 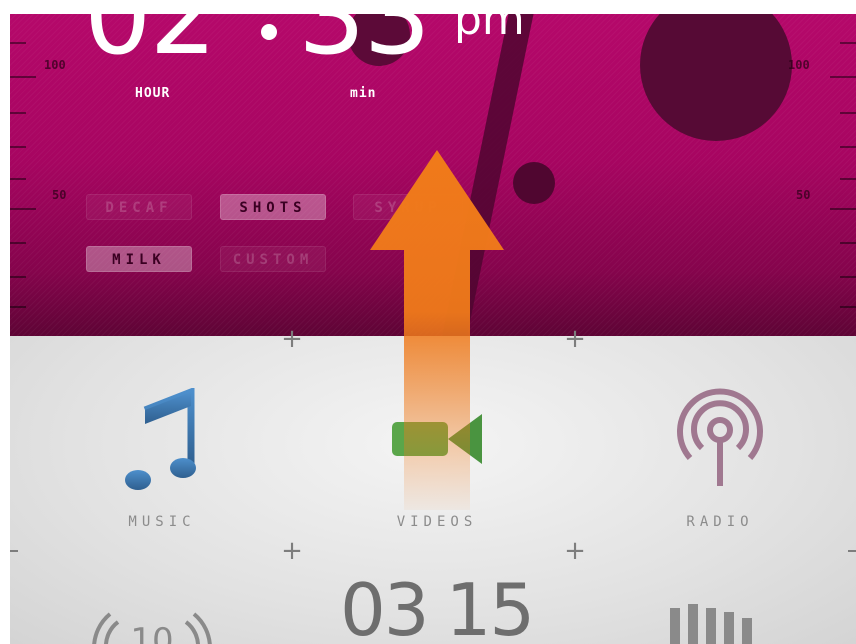 What do you see at coordinates (437, 522) in the screenshot?
I see `videos-label: VIDEOS` at bounding box center [437, 522].